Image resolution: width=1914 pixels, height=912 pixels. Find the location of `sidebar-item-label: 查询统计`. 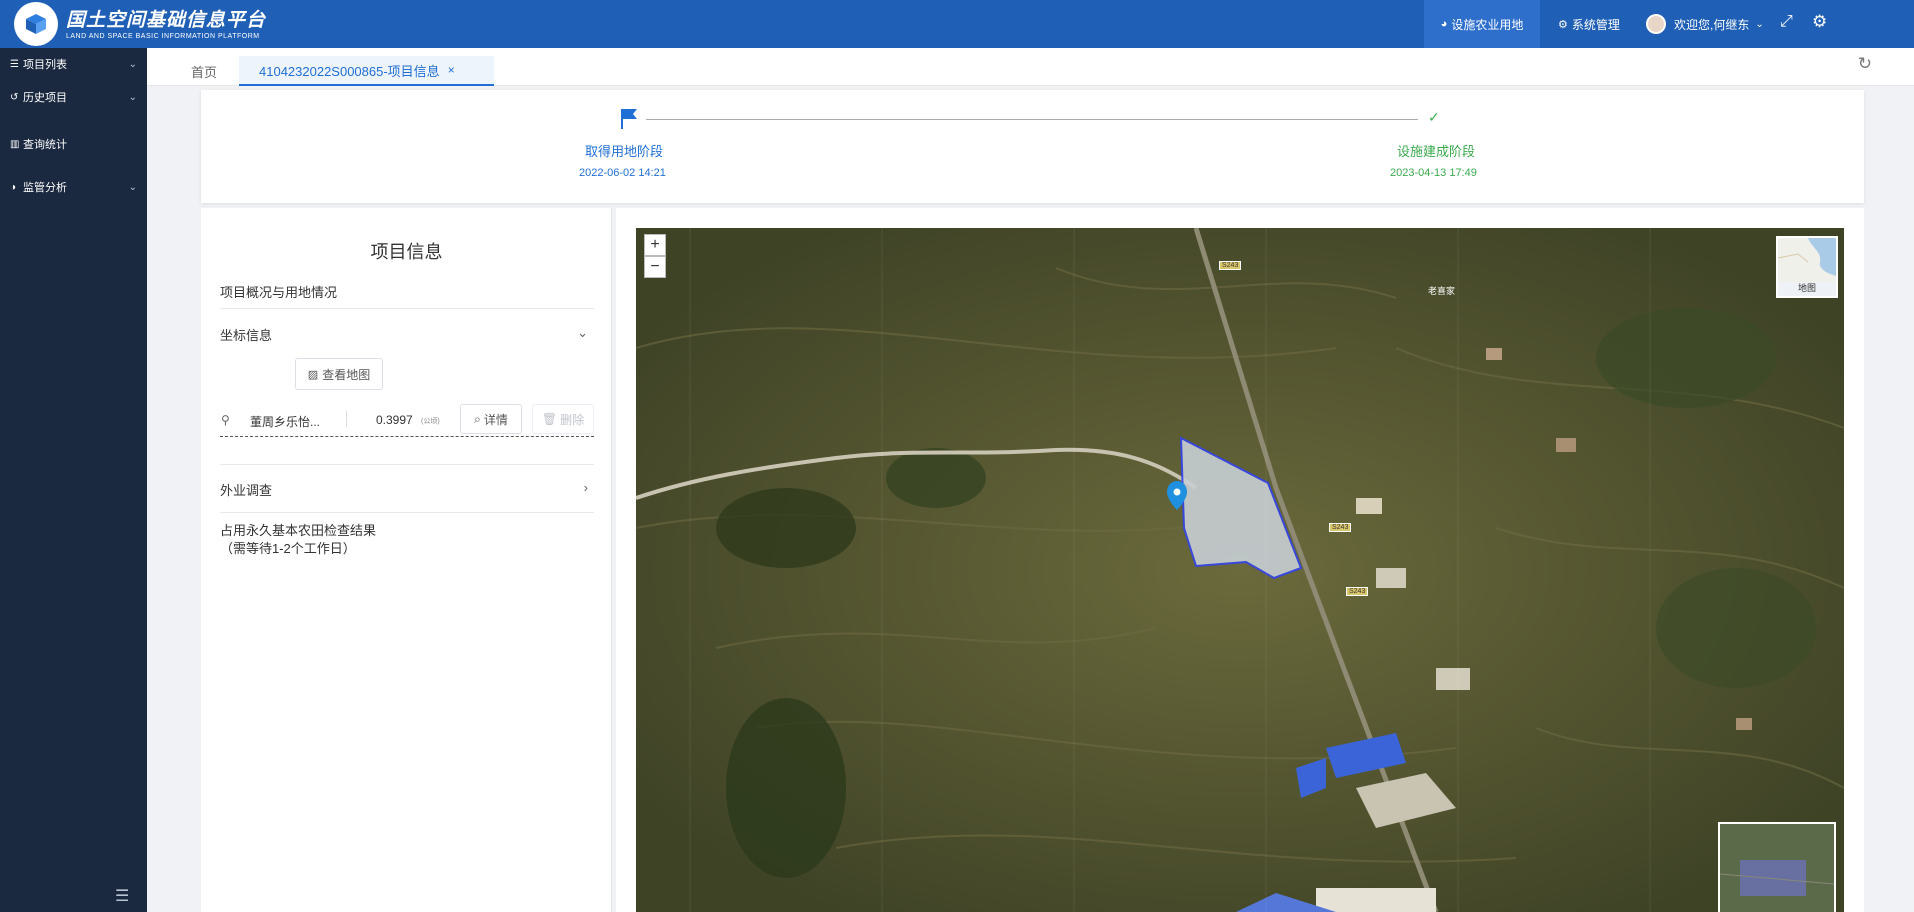

sidebar-item-label: 查询统计 is located at coordinates (45, 145).